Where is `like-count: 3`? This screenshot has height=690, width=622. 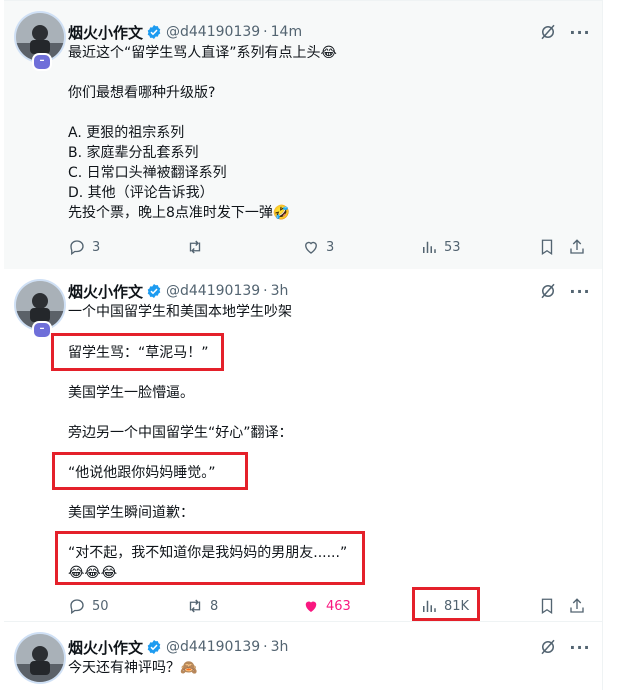 like-count: 3 is located at coordinates (330, 247).